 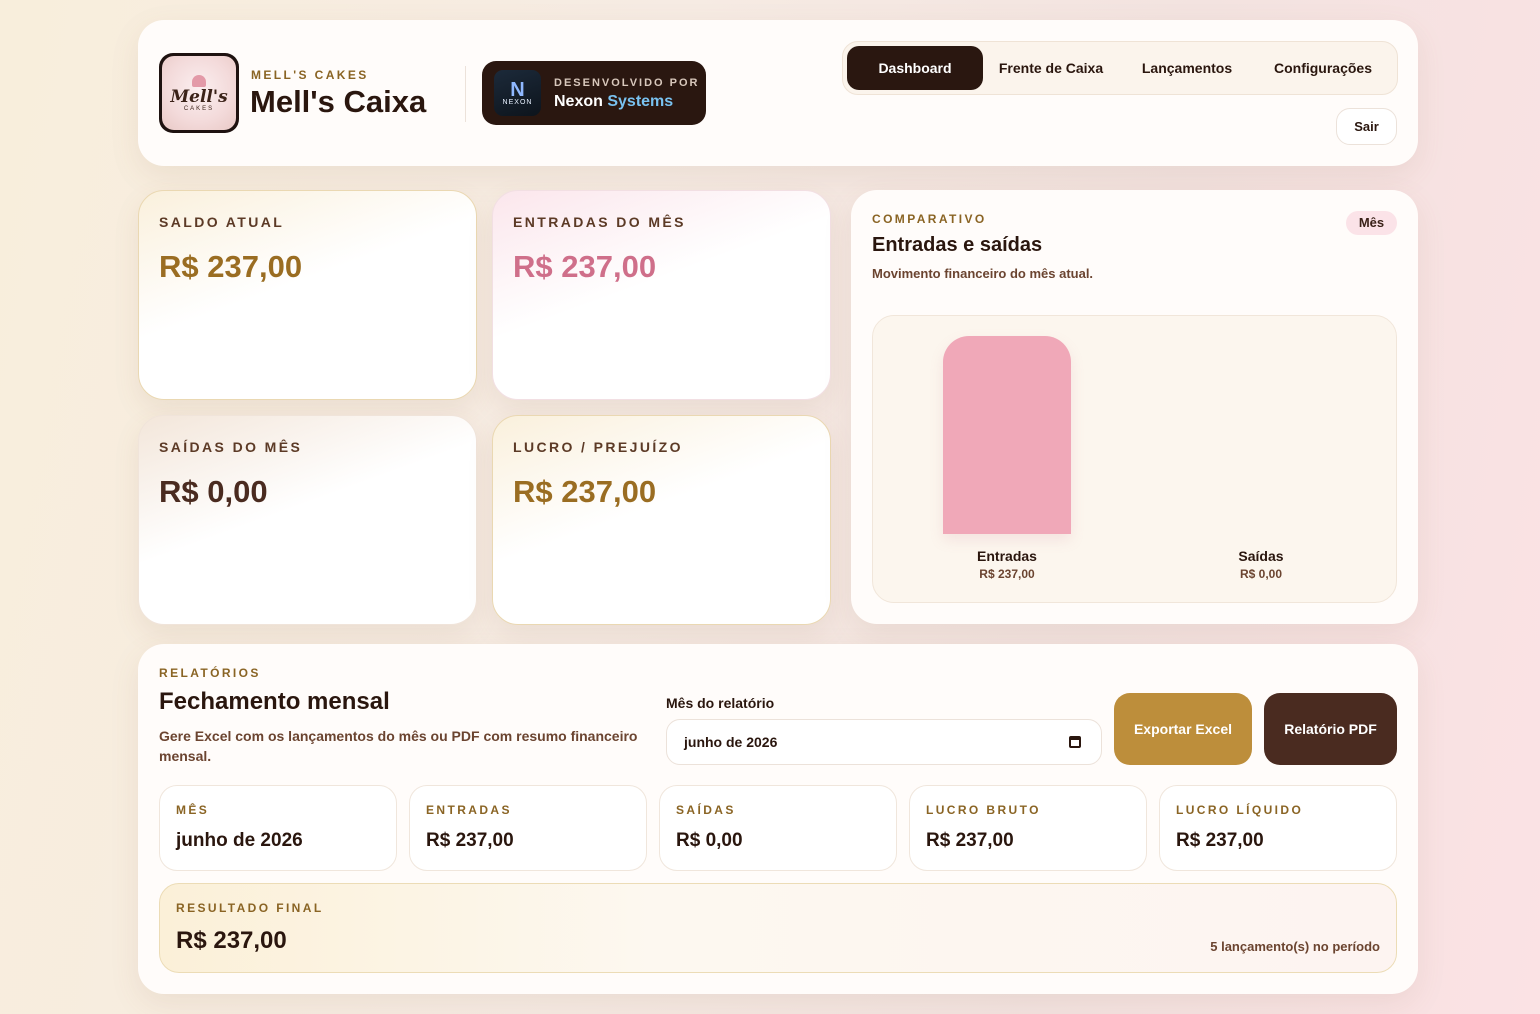 What do you see at coordinates (1028, 828) in the screenshot?
I see `summary-card-lucro-bruto: LUCRO BRUTO R$ 237,00` at bounding box center [1028, 828].